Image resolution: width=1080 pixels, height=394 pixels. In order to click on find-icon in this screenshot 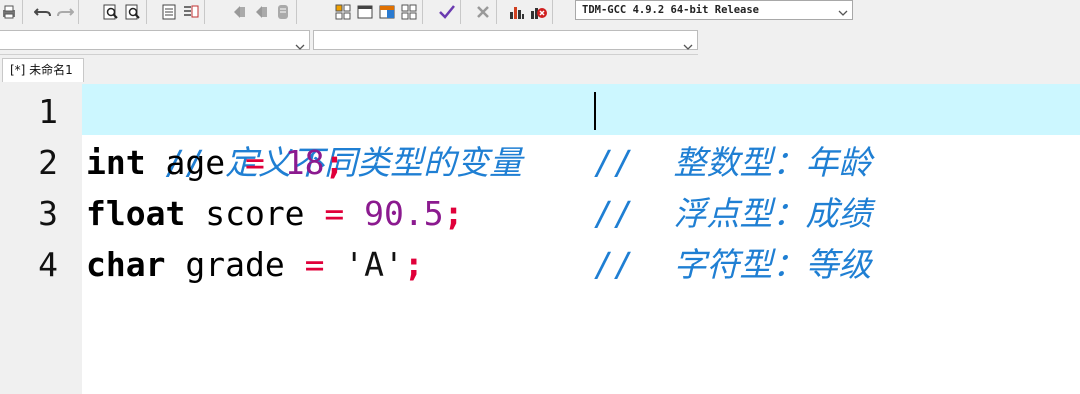, I will do `click(111, 12)`.